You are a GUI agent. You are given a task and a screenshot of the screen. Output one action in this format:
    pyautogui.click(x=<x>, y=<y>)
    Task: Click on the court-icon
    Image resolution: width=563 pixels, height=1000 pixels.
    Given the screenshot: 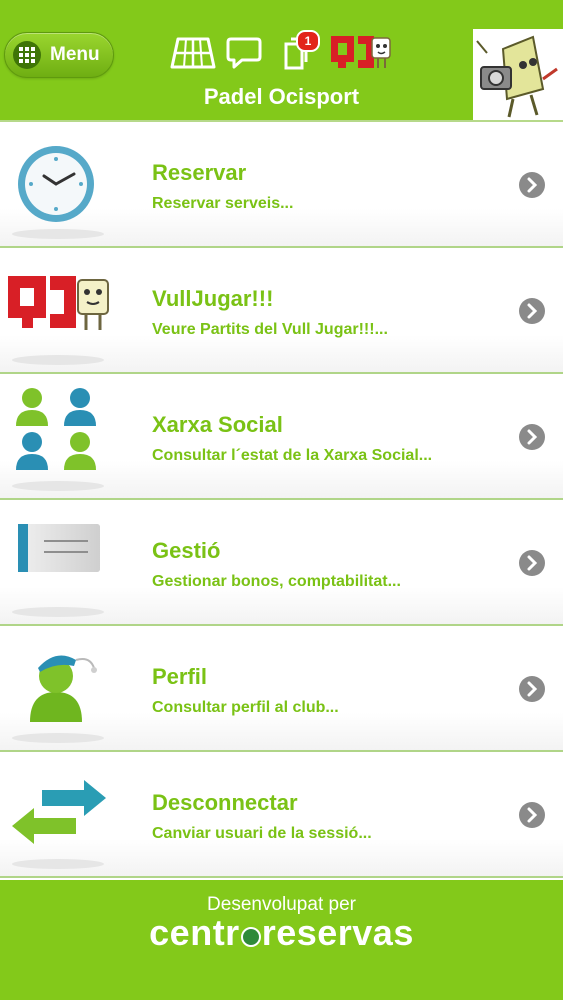 What is the action you would take?
    pyautogui.click(x=193, y=53)
    